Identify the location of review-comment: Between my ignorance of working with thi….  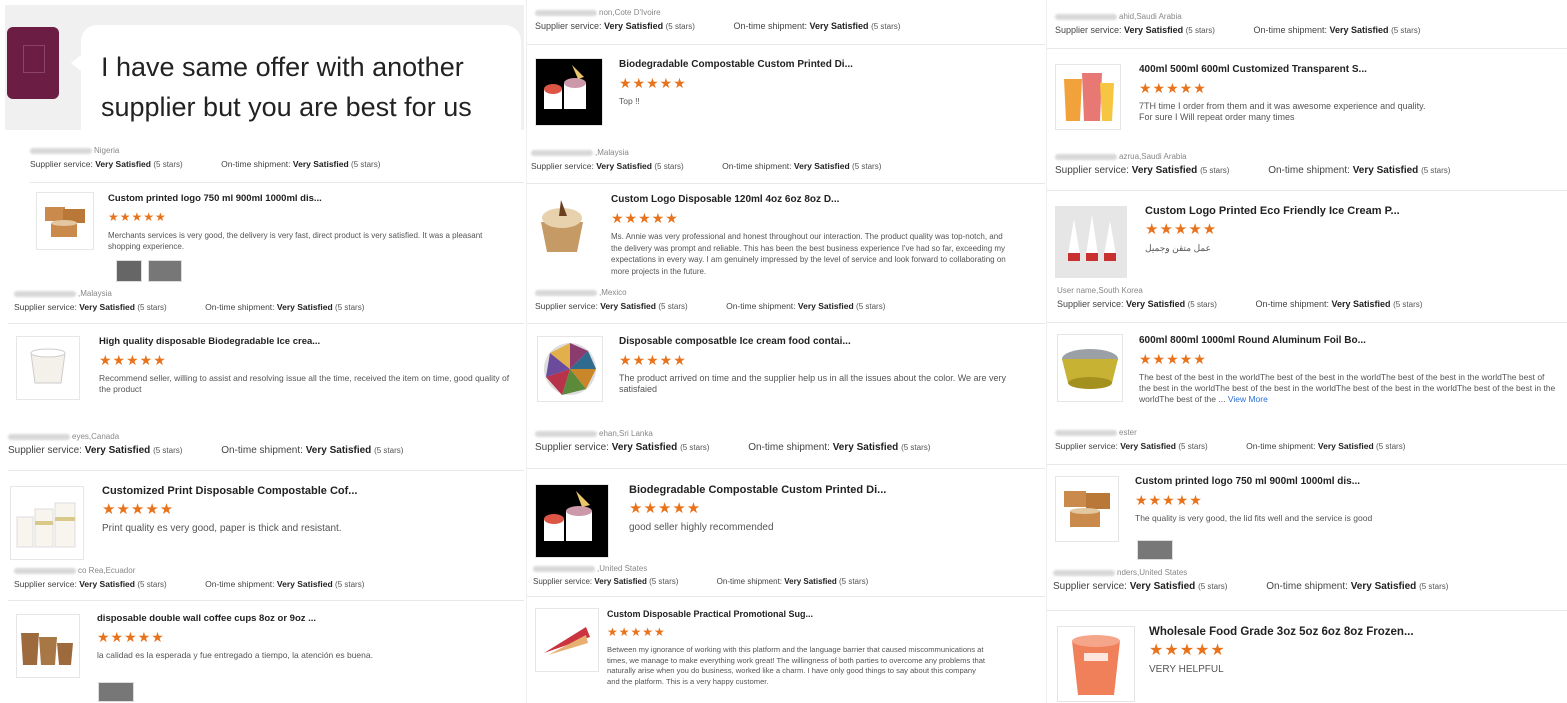
(796, 665).